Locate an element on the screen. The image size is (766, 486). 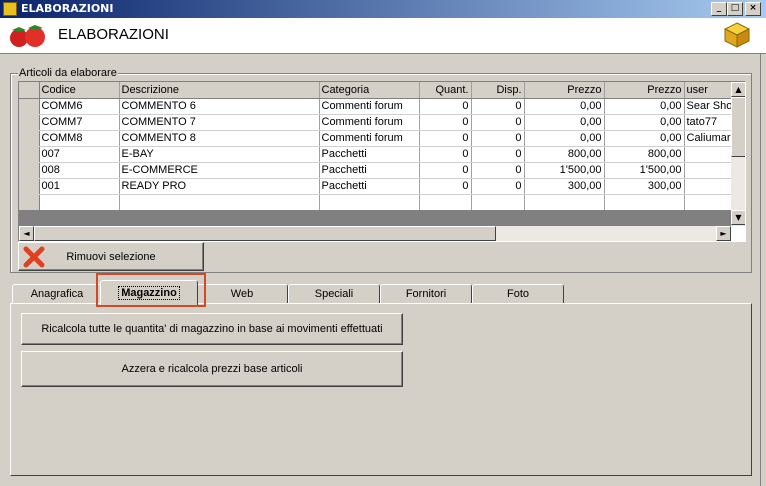
cell-prezzo: 800,00 is located at coordinates (564, 154).